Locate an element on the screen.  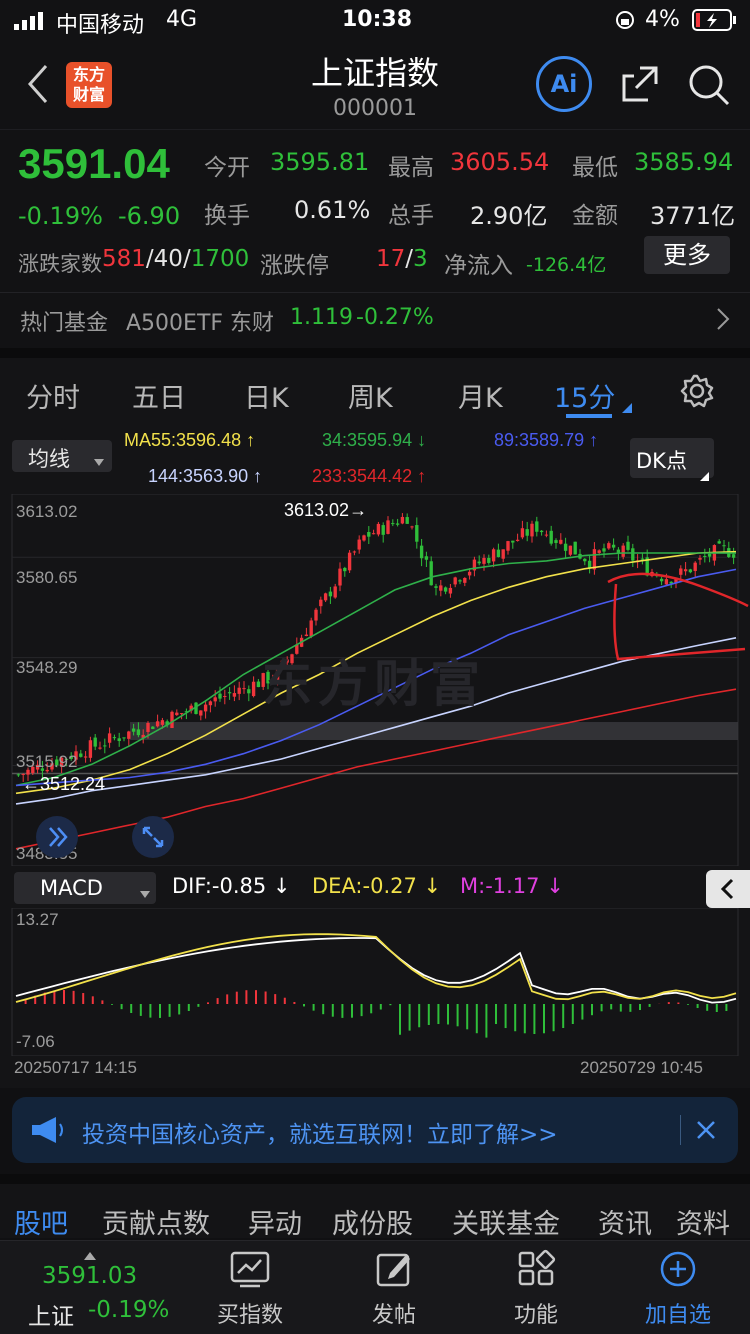
high-label: 最高 is located at coordinates (411, 168).